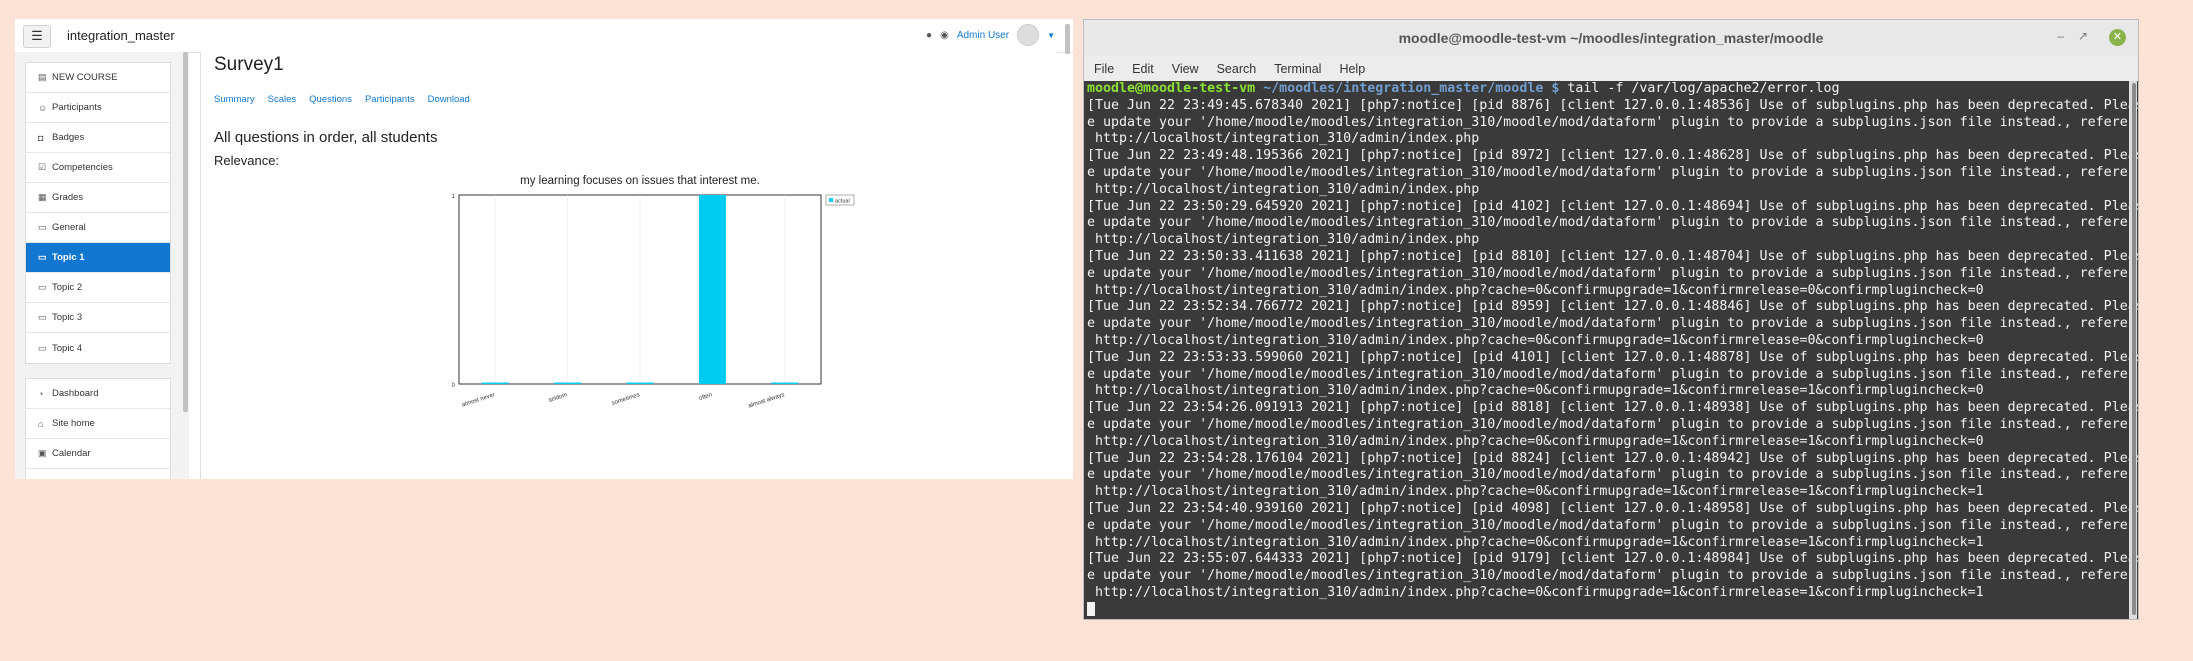 This screenshot has height=661, width=2193. Describe the element at coordinates (2134, 349) in the screenshot. I see `terminal-scroll-thumb` at that location.